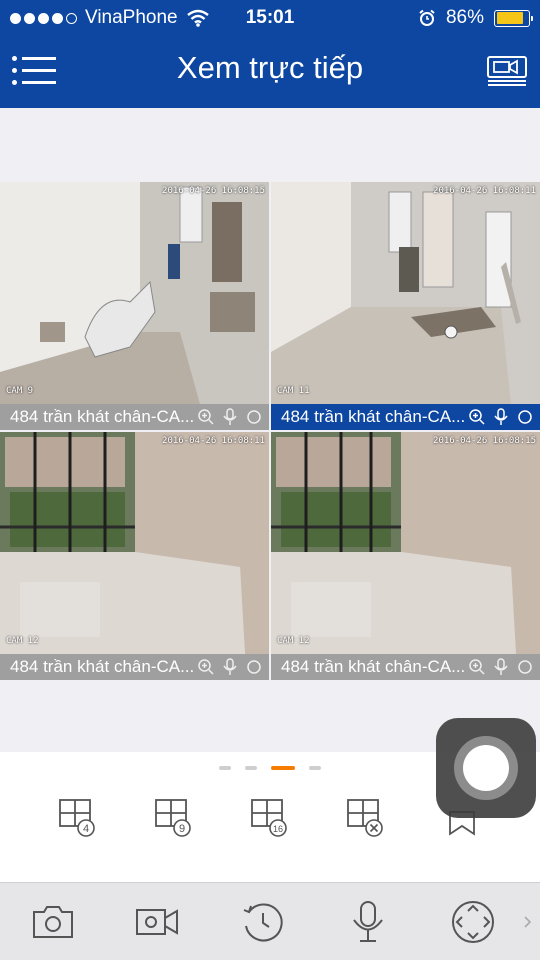  I want to click on playback-icon, so click(263, 922).